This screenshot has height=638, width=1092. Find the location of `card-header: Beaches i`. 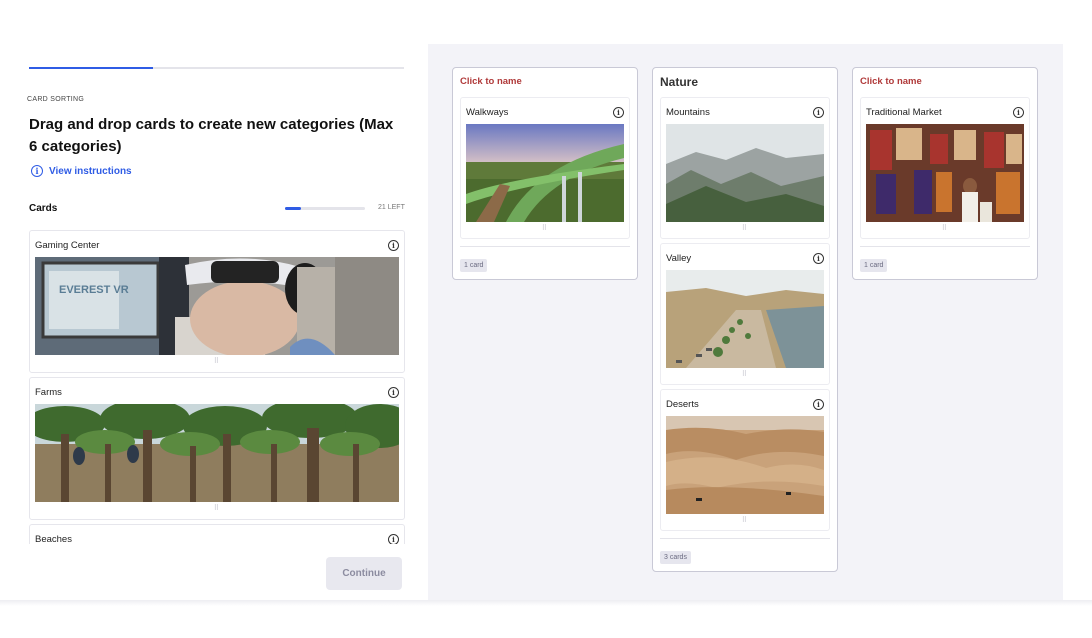

card-header: Beaches i is located at coordinates (217, 538).